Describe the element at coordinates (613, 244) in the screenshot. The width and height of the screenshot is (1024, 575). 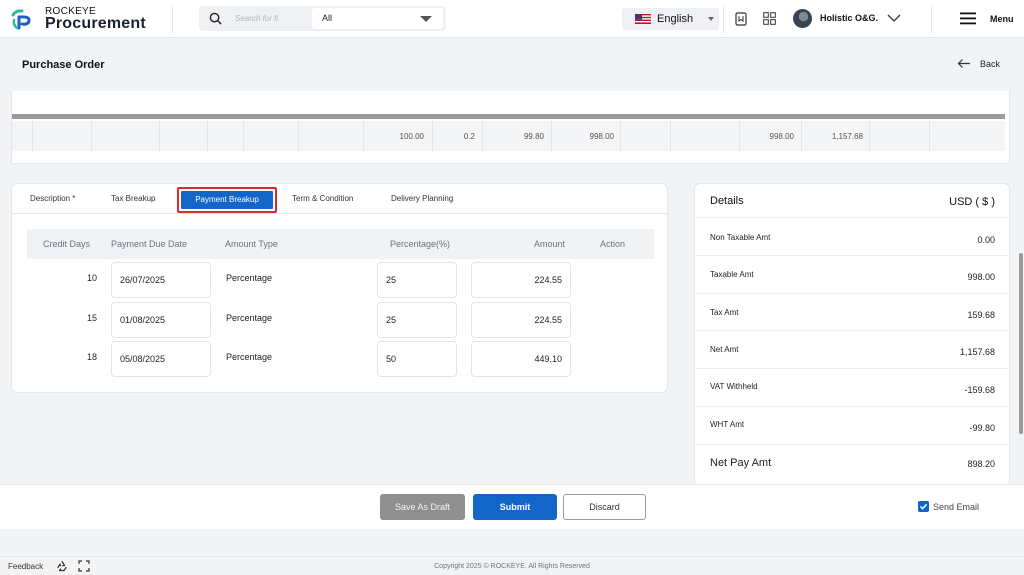
I see `col-action: Action` at that location.